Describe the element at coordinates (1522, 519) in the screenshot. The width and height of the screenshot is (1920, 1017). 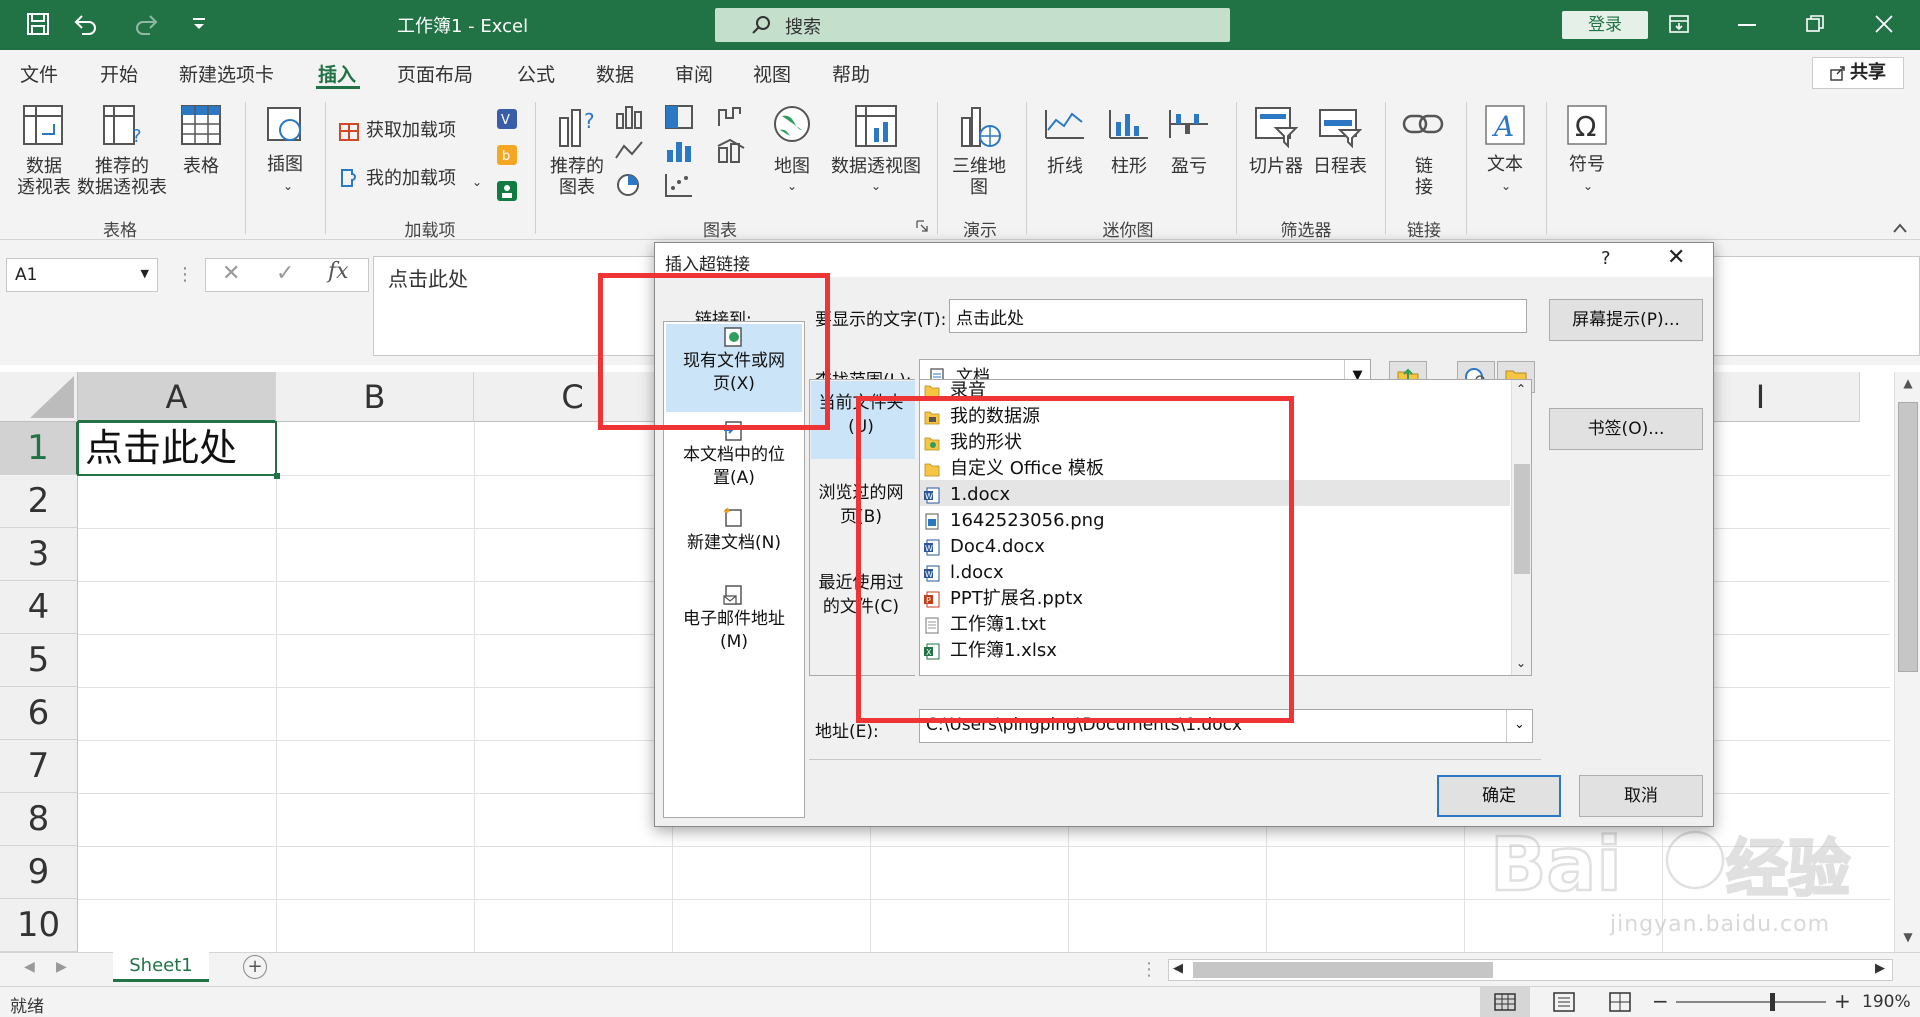
I see `file-list-scroll-thumb` at that location.